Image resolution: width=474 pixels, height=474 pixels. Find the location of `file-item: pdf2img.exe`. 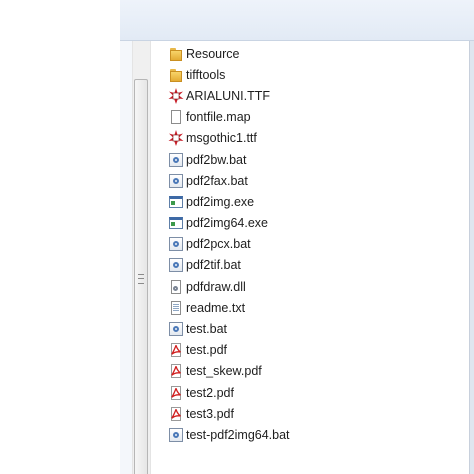

file-item: pdf2img.exe is located at coordinates (229, 201).